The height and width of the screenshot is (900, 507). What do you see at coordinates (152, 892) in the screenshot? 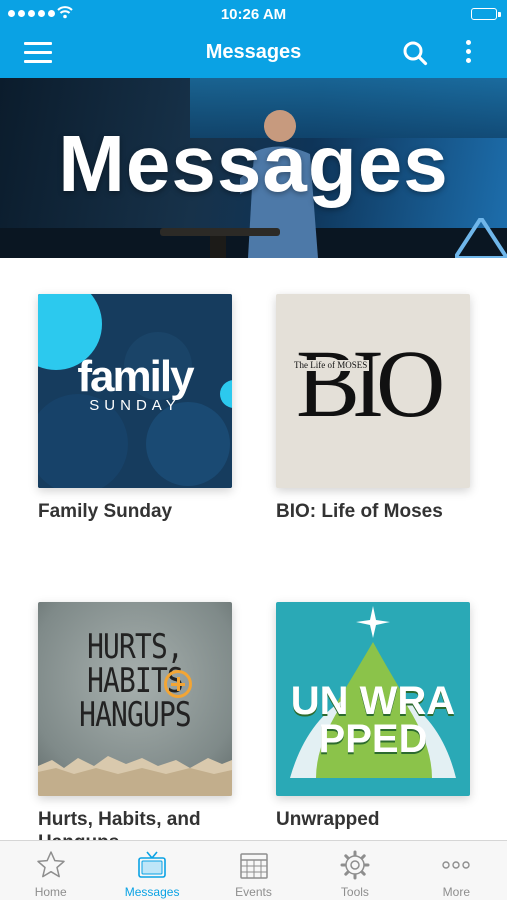
I see `tab-label: Messages` at bounding box center [152, 892].